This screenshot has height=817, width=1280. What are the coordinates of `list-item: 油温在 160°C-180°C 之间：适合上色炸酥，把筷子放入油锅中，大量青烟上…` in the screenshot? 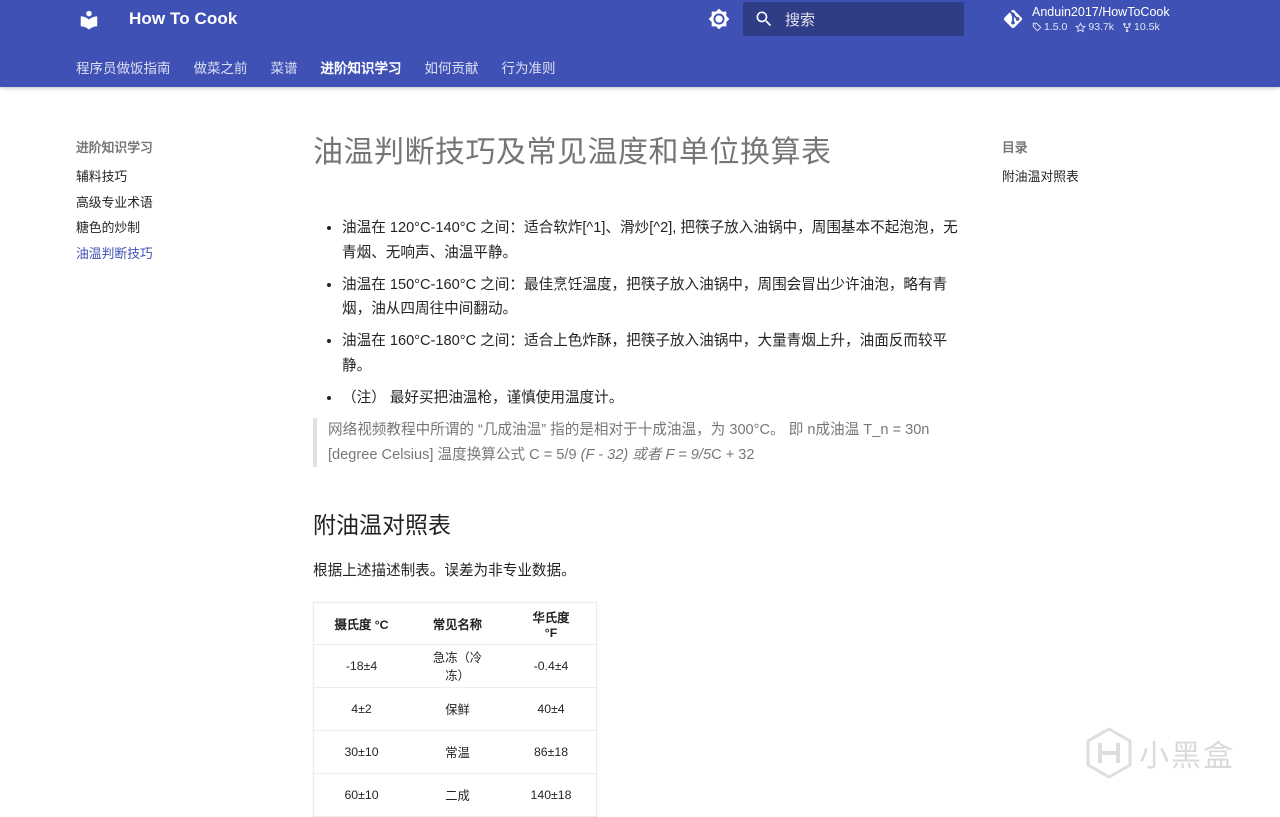 It's located at (650, 353).